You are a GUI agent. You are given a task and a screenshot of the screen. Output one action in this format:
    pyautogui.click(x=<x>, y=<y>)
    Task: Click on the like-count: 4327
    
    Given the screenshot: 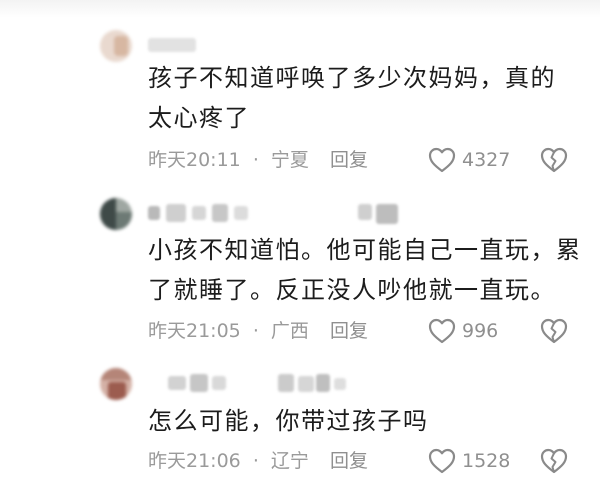 What is the action you would take?
    pyautogui.click(x=486, y=160)
    